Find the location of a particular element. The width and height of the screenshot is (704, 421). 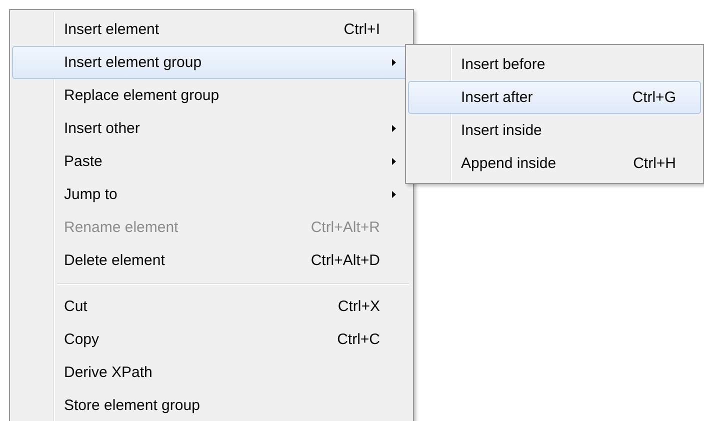

shortcut-text: Ctrl+H is located at coordinates (654, 163).